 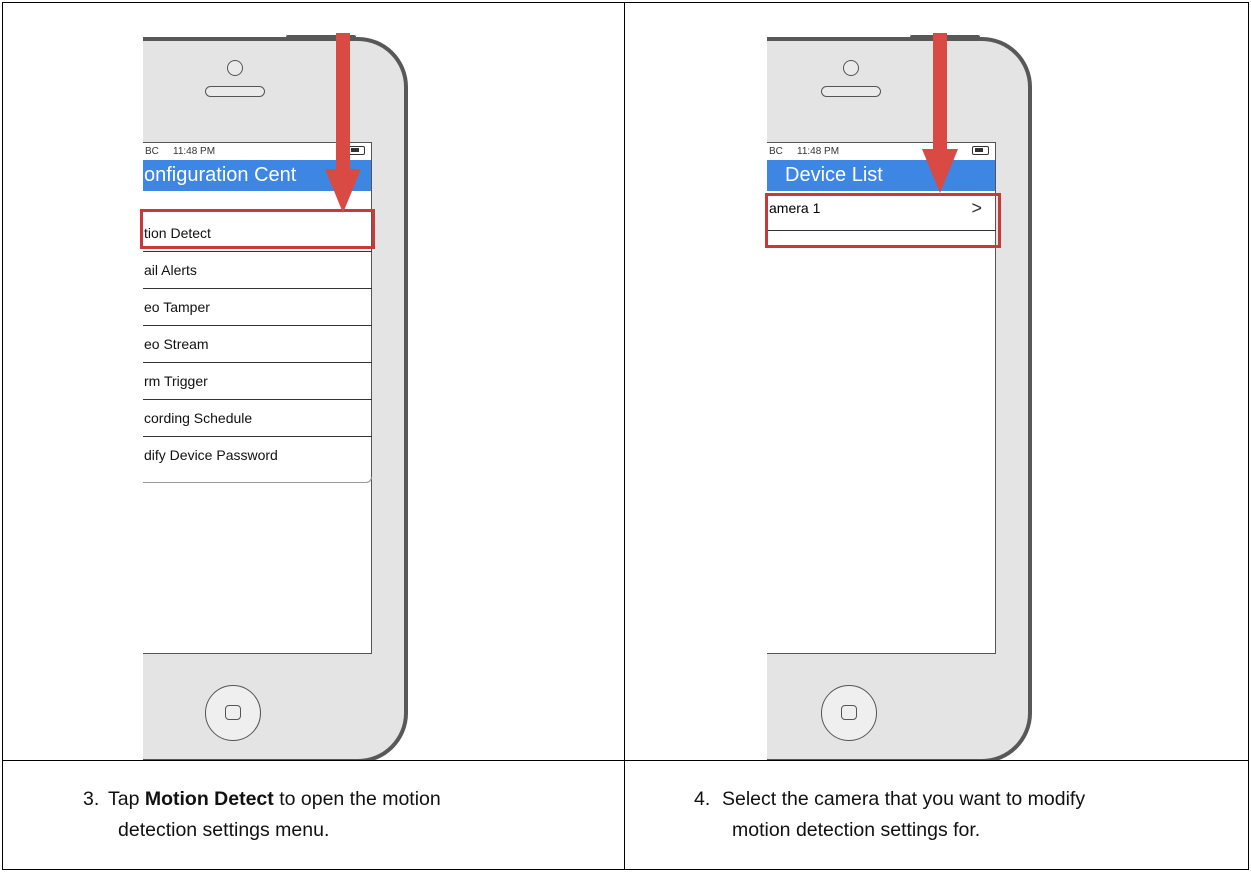 I want to click on menu-item-video-tamper: eo Tamper, so click(x=257, y=307).